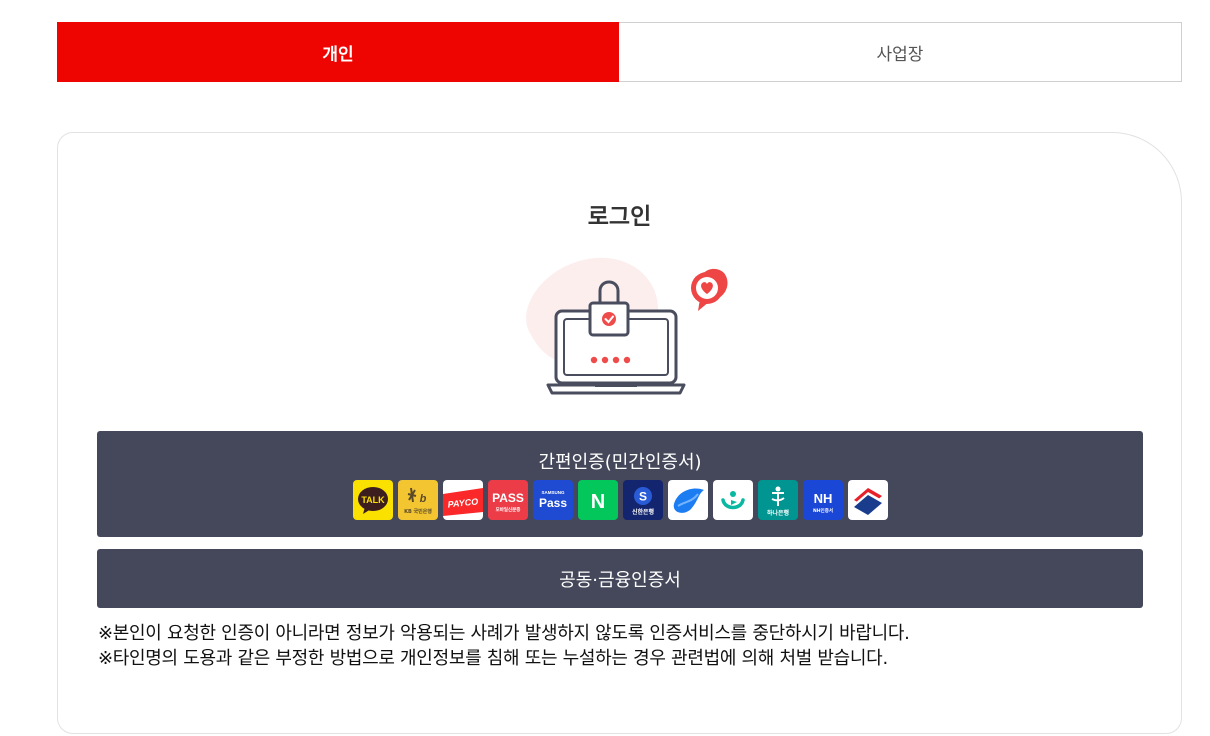 This screenshot has width=1210, height=736. I want to click on kakaotalk-text: TALK, so click(373, 500).